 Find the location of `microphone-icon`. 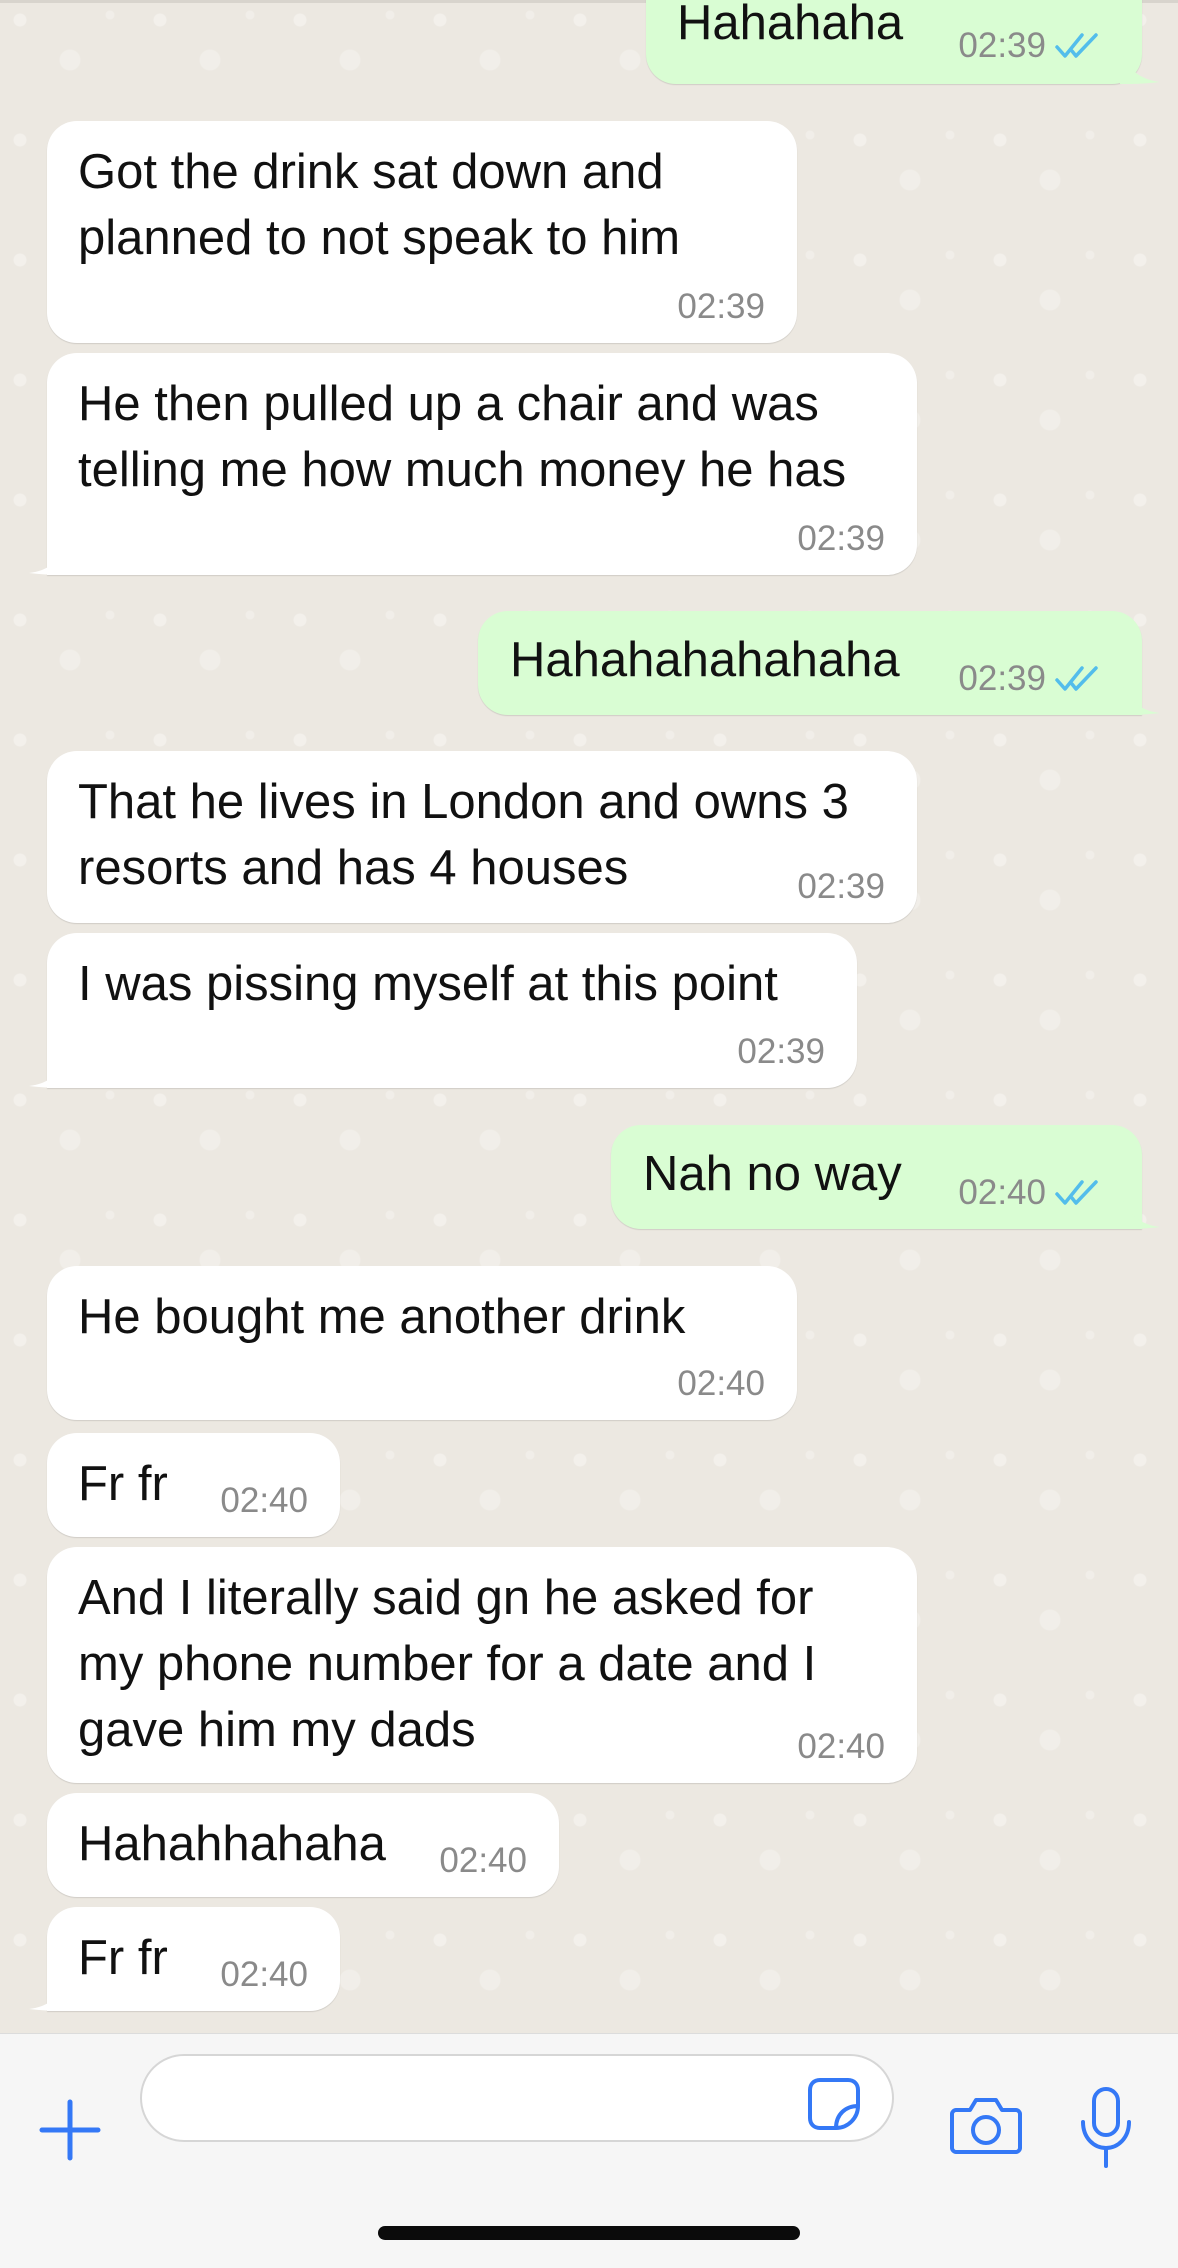

microphone-icon is located at coordinates (1106, 2128).